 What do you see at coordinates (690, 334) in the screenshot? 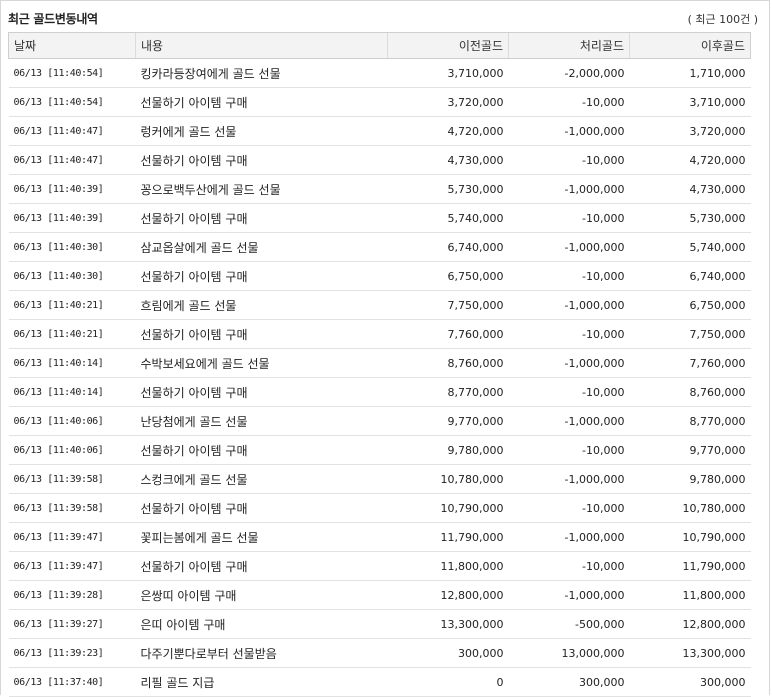
I see `cell-after-gold: 7,750,000` at bounding box center [690, 334].